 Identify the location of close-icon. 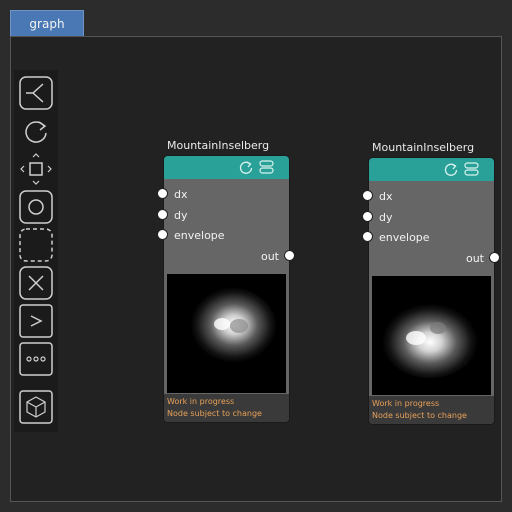
(36, 283).